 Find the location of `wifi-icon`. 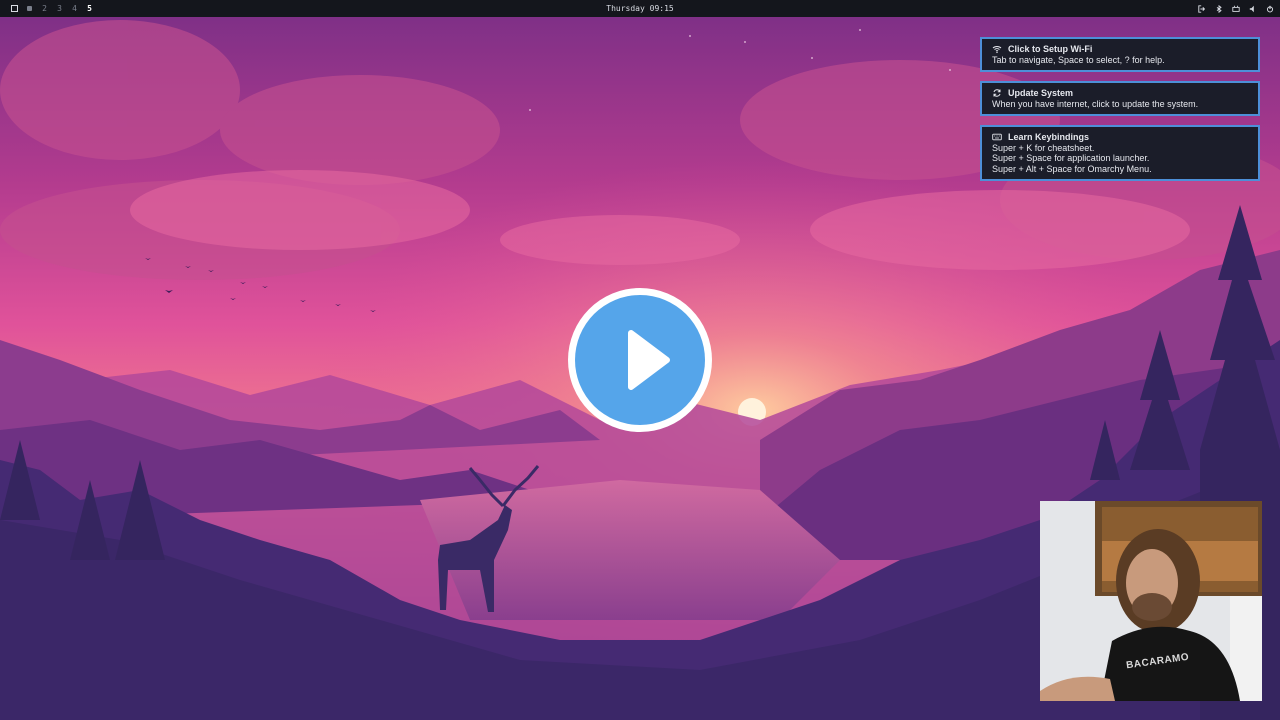

wifi-icon is located at coordinates (997, 50).